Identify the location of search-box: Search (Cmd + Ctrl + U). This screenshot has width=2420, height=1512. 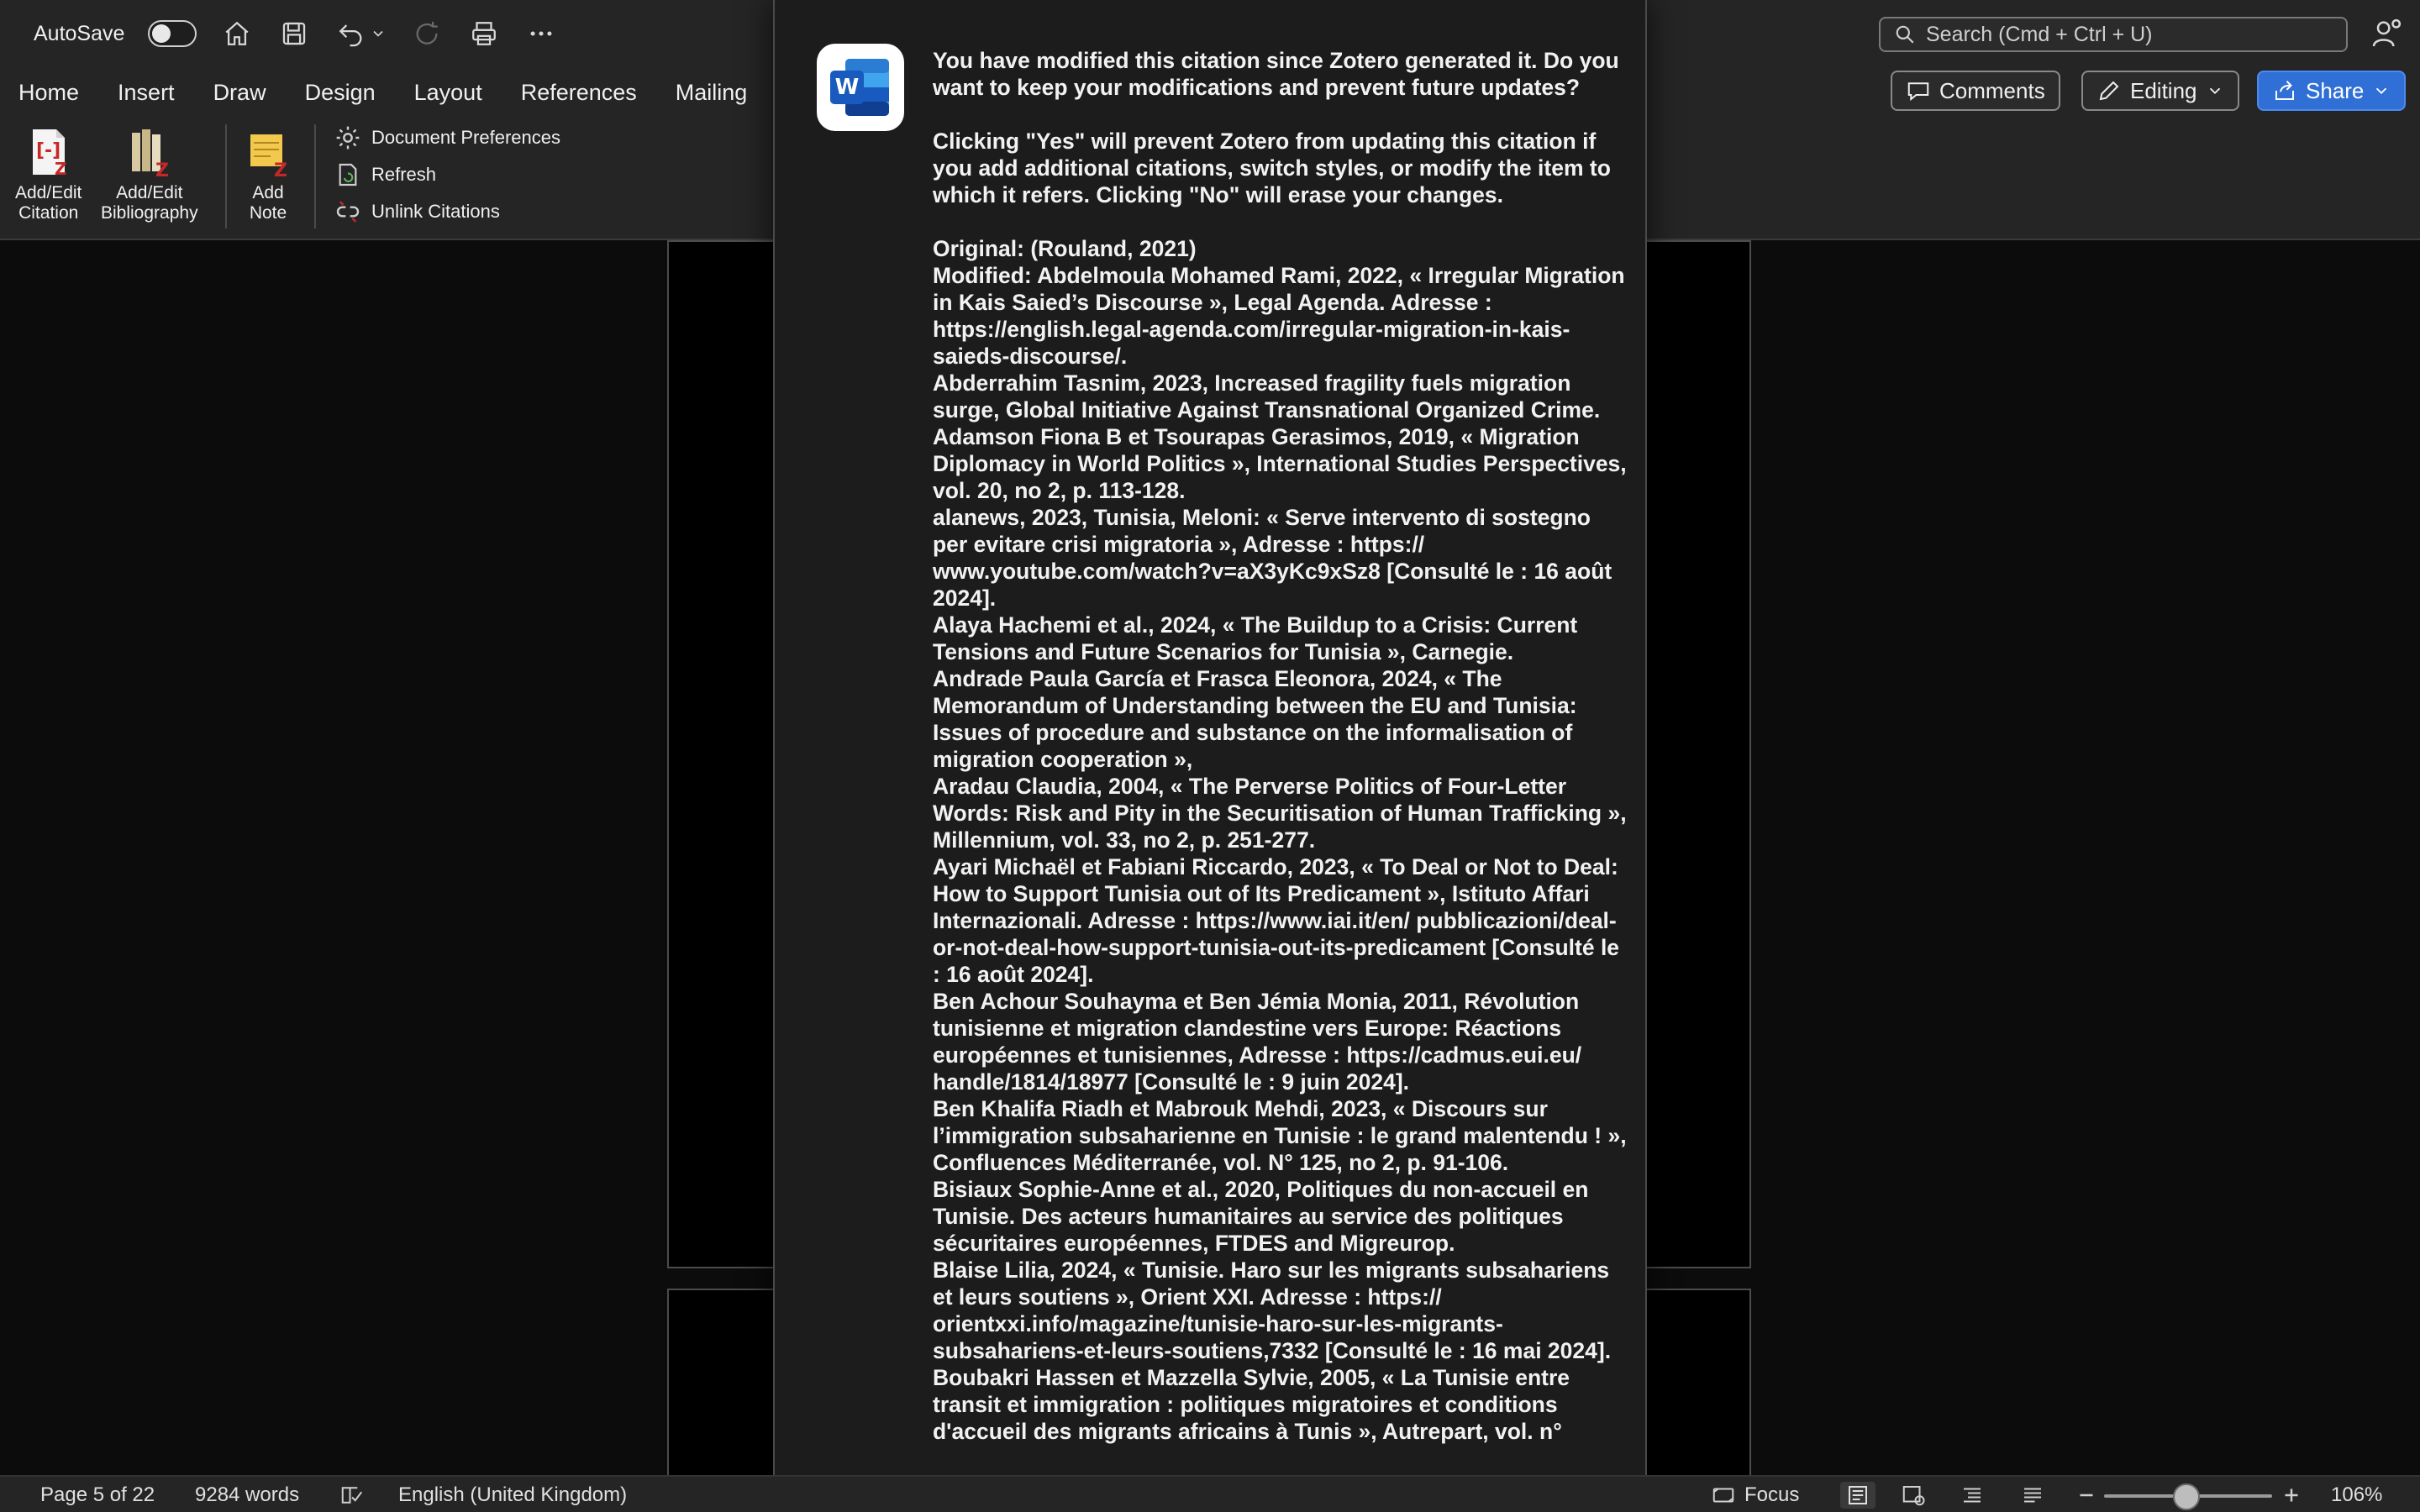
(2113, 34).